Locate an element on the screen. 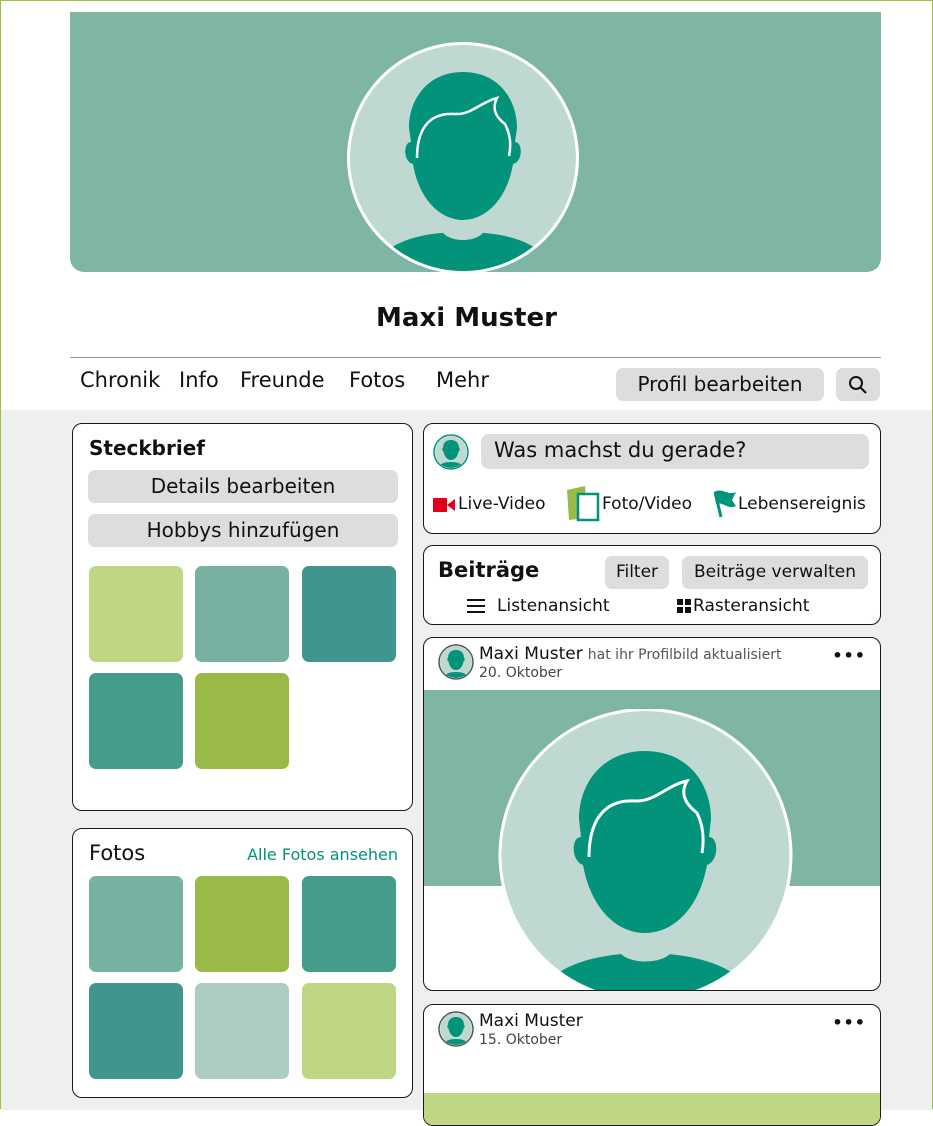 The width and height of the screenshot is (933, 1126). filter-button: Filter is located at coordinates (637, 572).